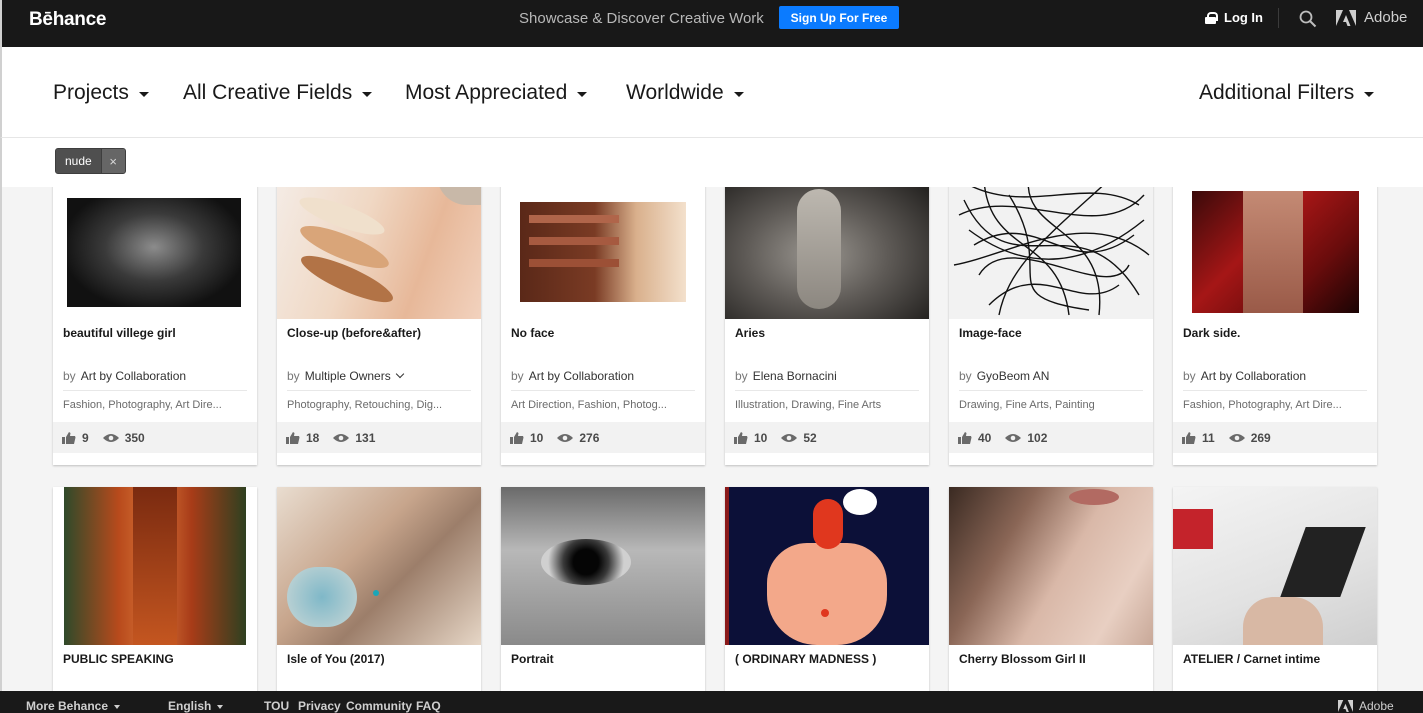 The width and height of the screenshot is (1423, 713). What do you see at coordinates (750, 333) in the screenshot?
I see `project-title: Aries` at bounding box center [750, 333].